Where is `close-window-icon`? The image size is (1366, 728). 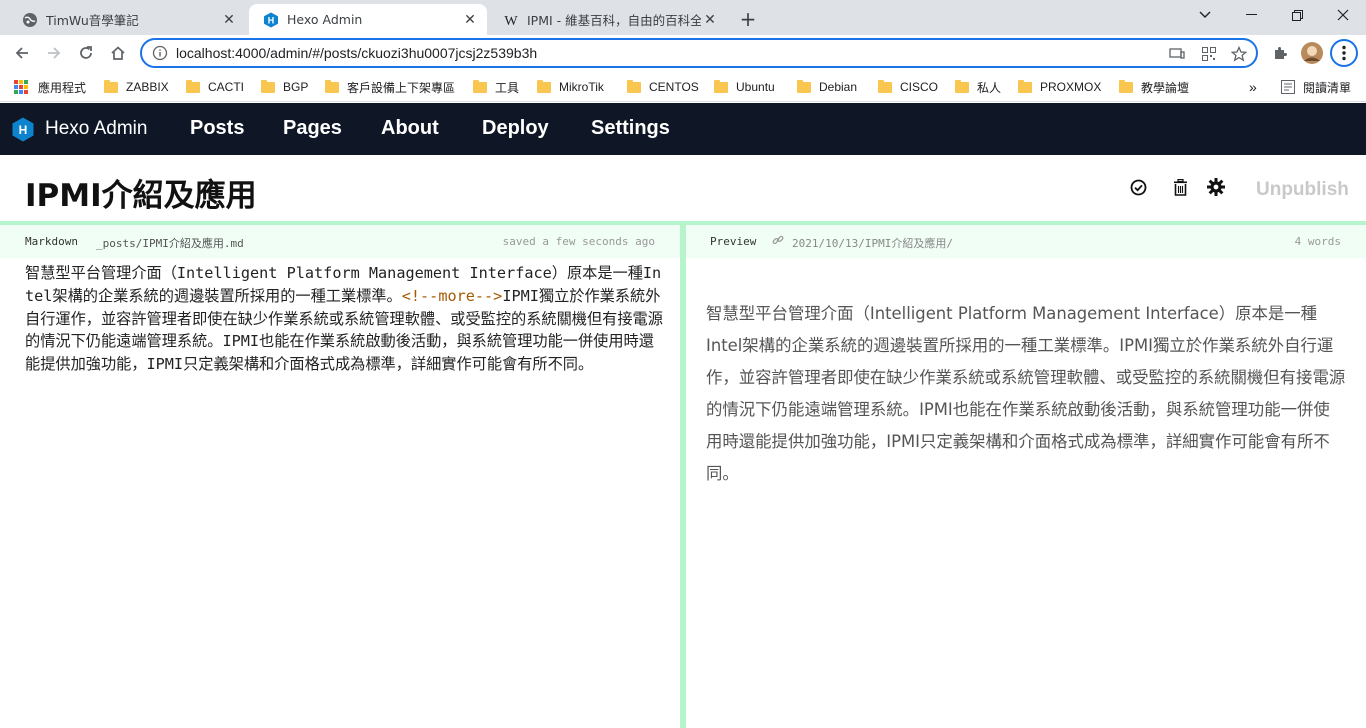
close-window-icon is located at coordinates (1343, 15).